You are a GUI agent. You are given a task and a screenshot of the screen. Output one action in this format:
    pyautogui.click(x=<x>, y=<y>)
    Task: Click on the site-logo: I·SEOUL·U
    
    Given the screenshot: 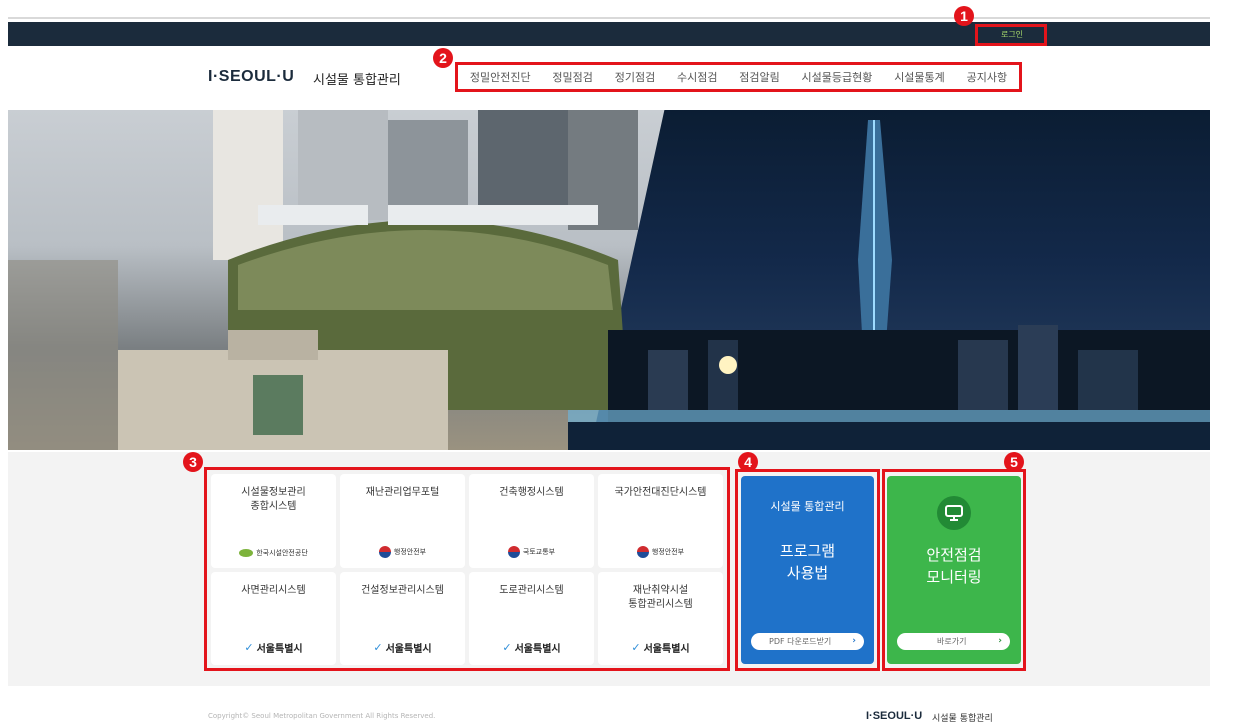 What is the action you would take?
    pyautogui.click(x=251, y=77)
    